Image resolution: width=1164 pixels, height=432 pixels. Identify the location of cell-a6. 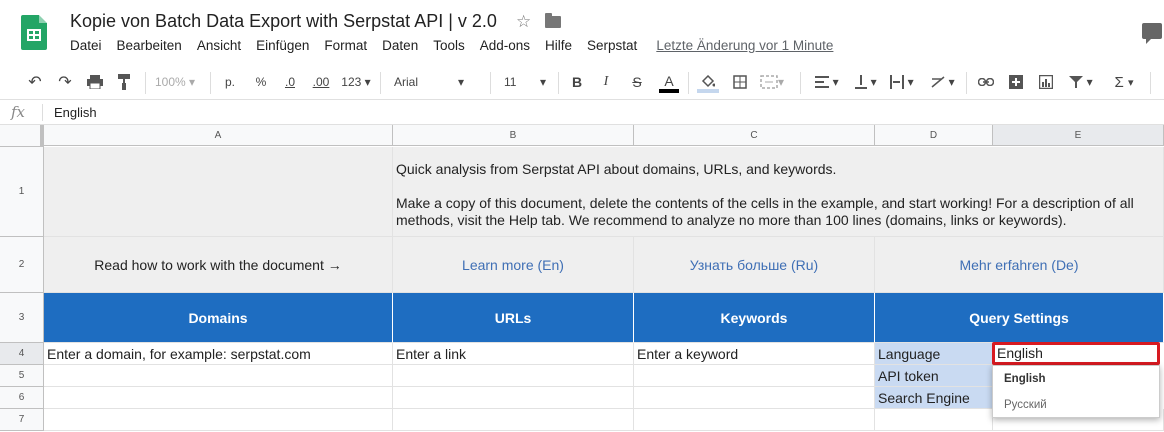
(218, 398).